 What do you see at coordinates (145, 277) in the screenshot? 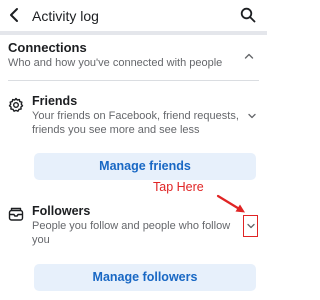
I see `manage-followers-button: Manage followers` at bounding box center [145, 277].